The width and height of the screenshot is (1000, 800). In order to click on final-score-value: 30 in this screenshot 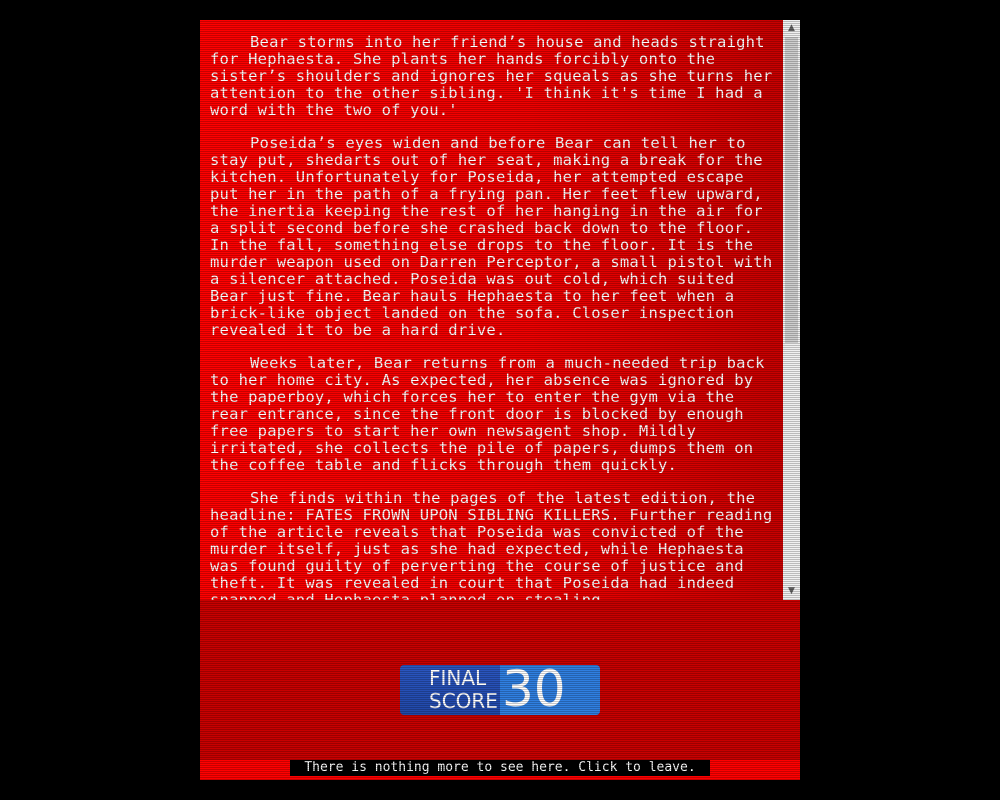, I will do `click(534, 690)`.